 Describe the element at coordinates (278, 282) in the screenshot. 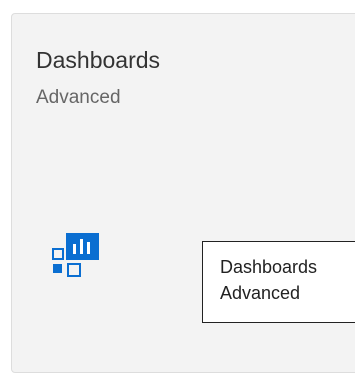

I see `tooltip: Dashboards Advanced` at that location.